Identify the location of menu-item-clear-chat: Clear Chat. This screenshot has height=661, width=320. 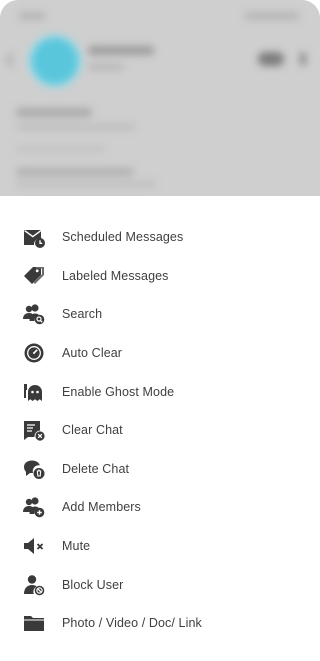
(160, 430).